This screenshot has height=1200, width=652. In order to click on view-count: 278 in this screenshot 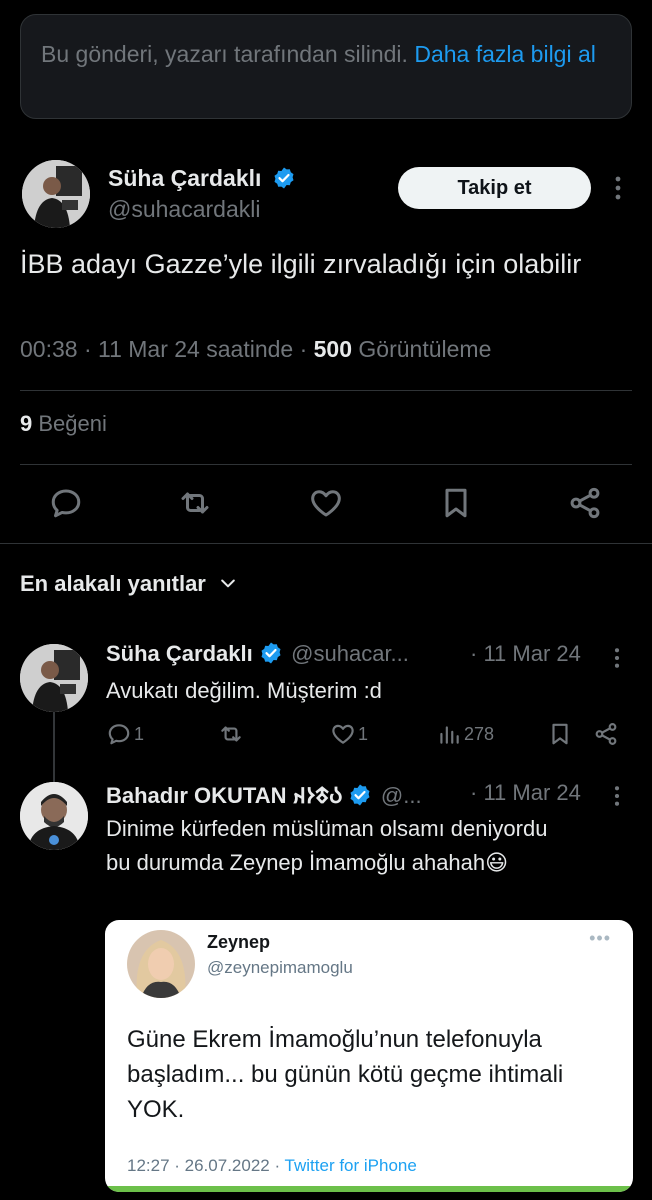, I will do `click(479, 733)`.